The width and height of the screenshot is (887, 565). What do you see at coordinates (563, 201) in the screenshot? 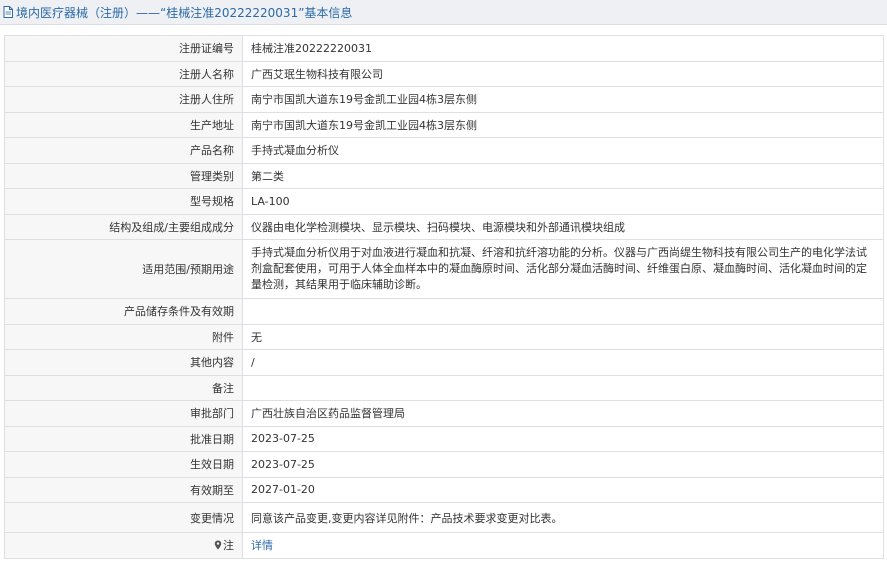
I see `row-value: LA-100` at bounding box center [563, 201].